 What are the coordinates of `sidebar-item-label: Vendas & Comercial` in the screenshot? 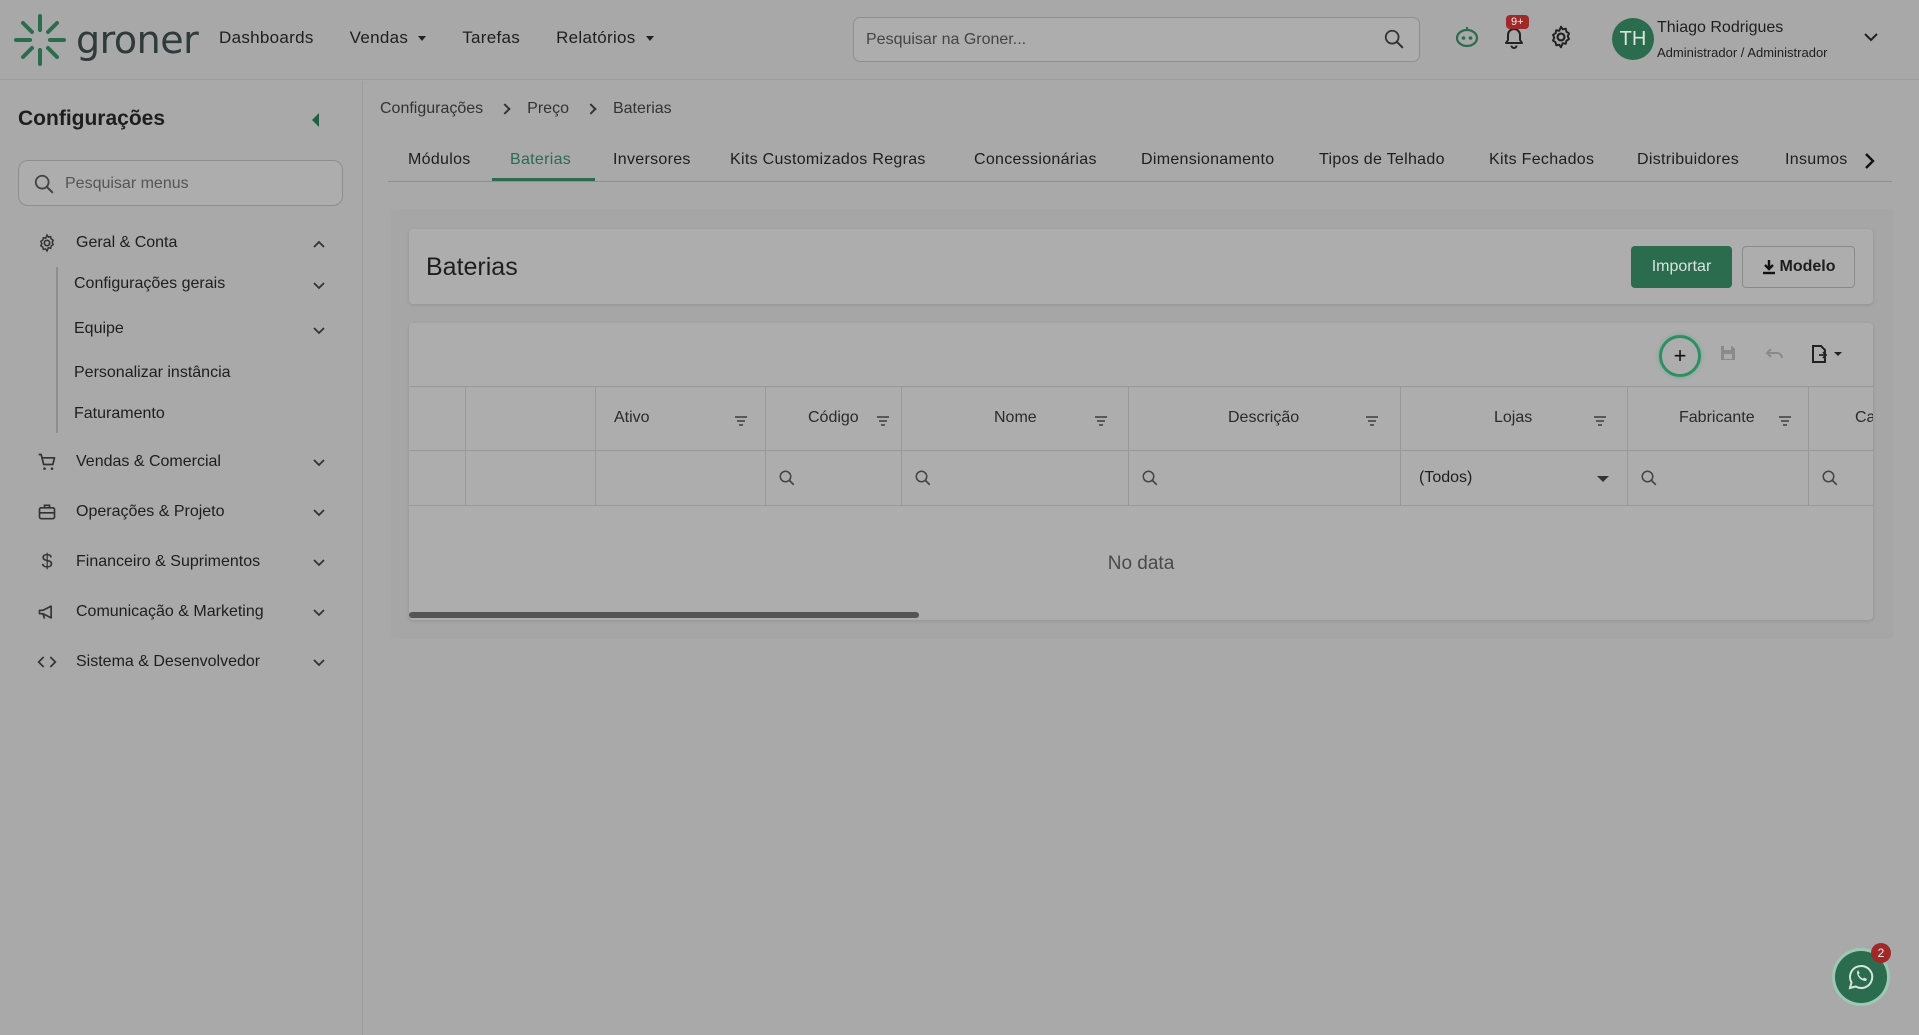 It's located at (148, 461).